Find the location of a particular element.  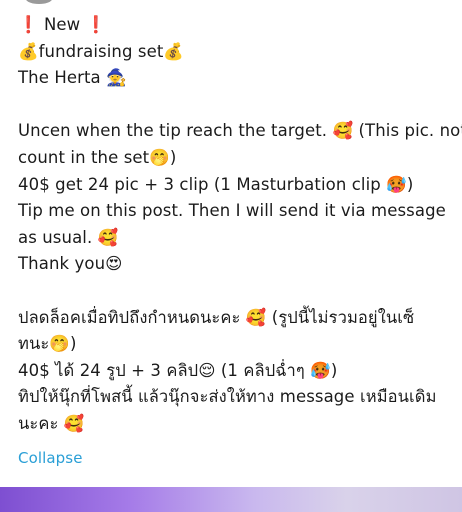

post-line: 💰fundraising set💰 is located at coordinates (101, 51).